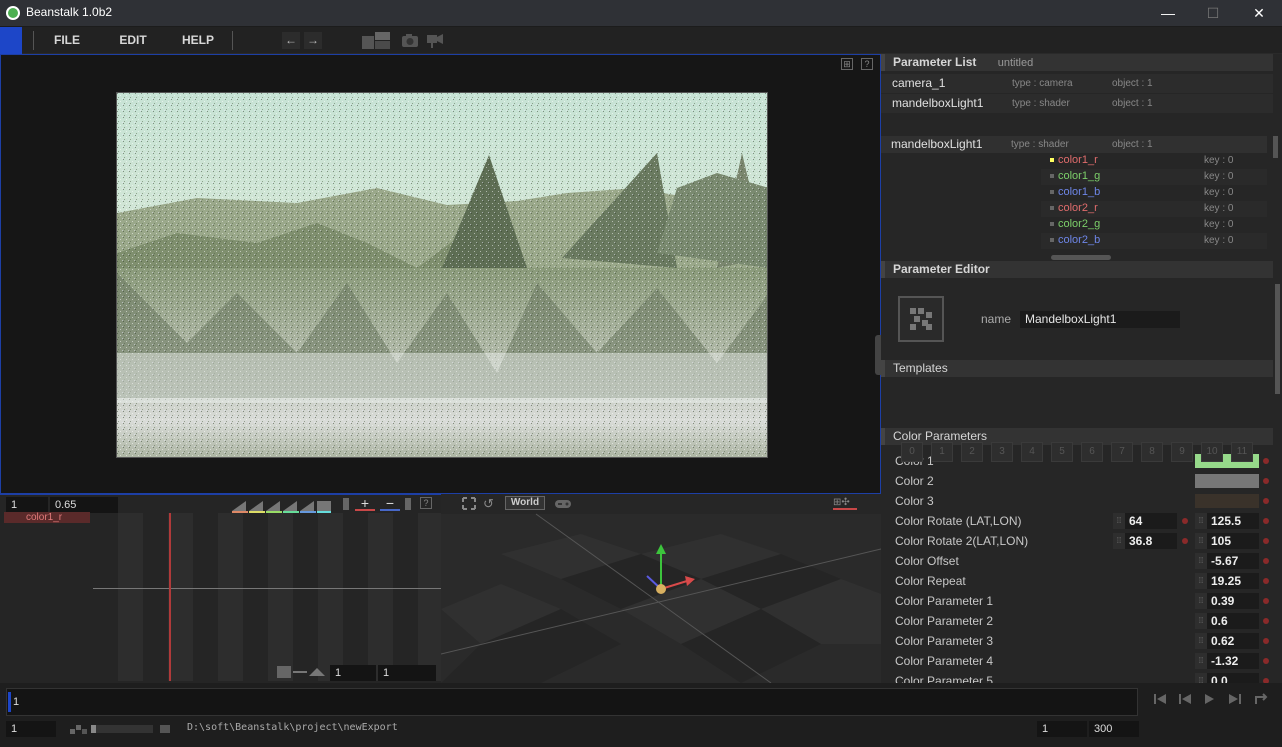 Image resolution: width=1282 pixels, height=747 pixels. Describe the element at coordinates (1277, 339) in the screenshot. I see `editor-scrollbar` at that location.